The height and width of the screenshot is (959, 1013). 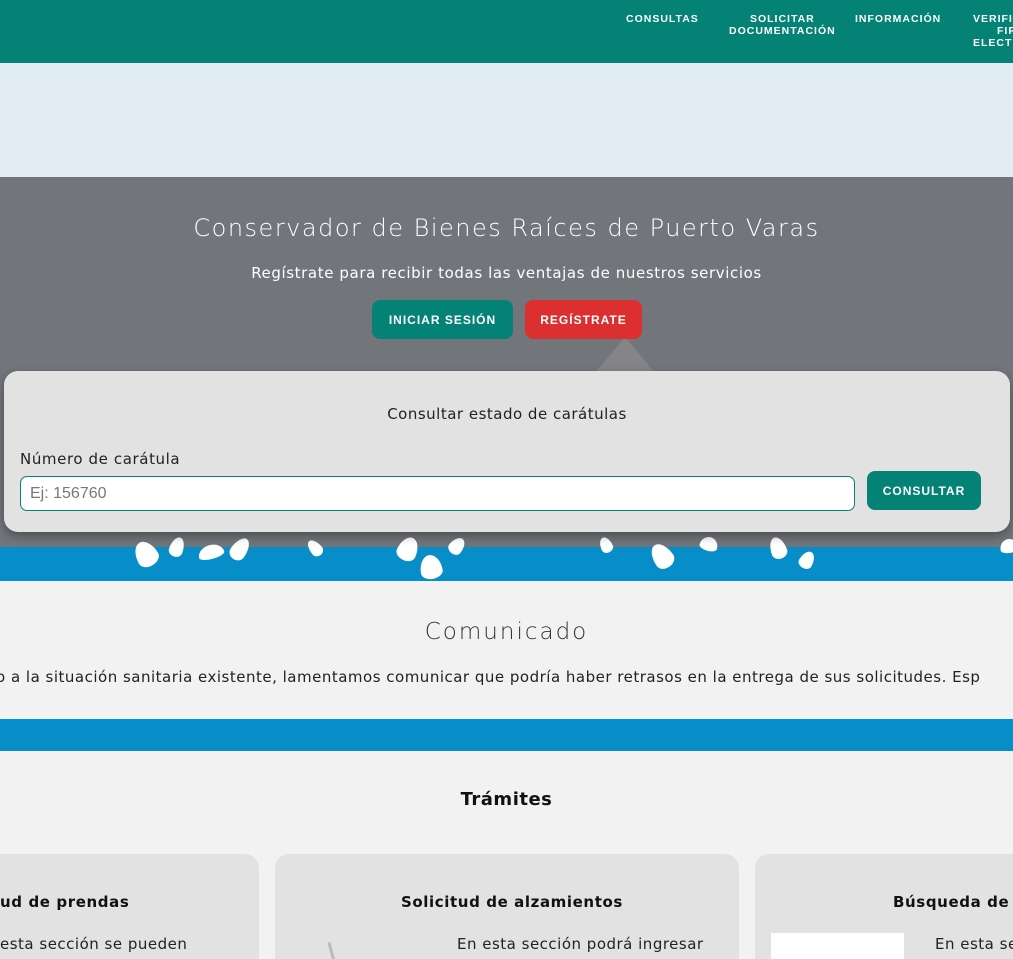 I want to click on nav-verificar-firma: VERIFI FIR ELECT, so click(x=993, y=31).